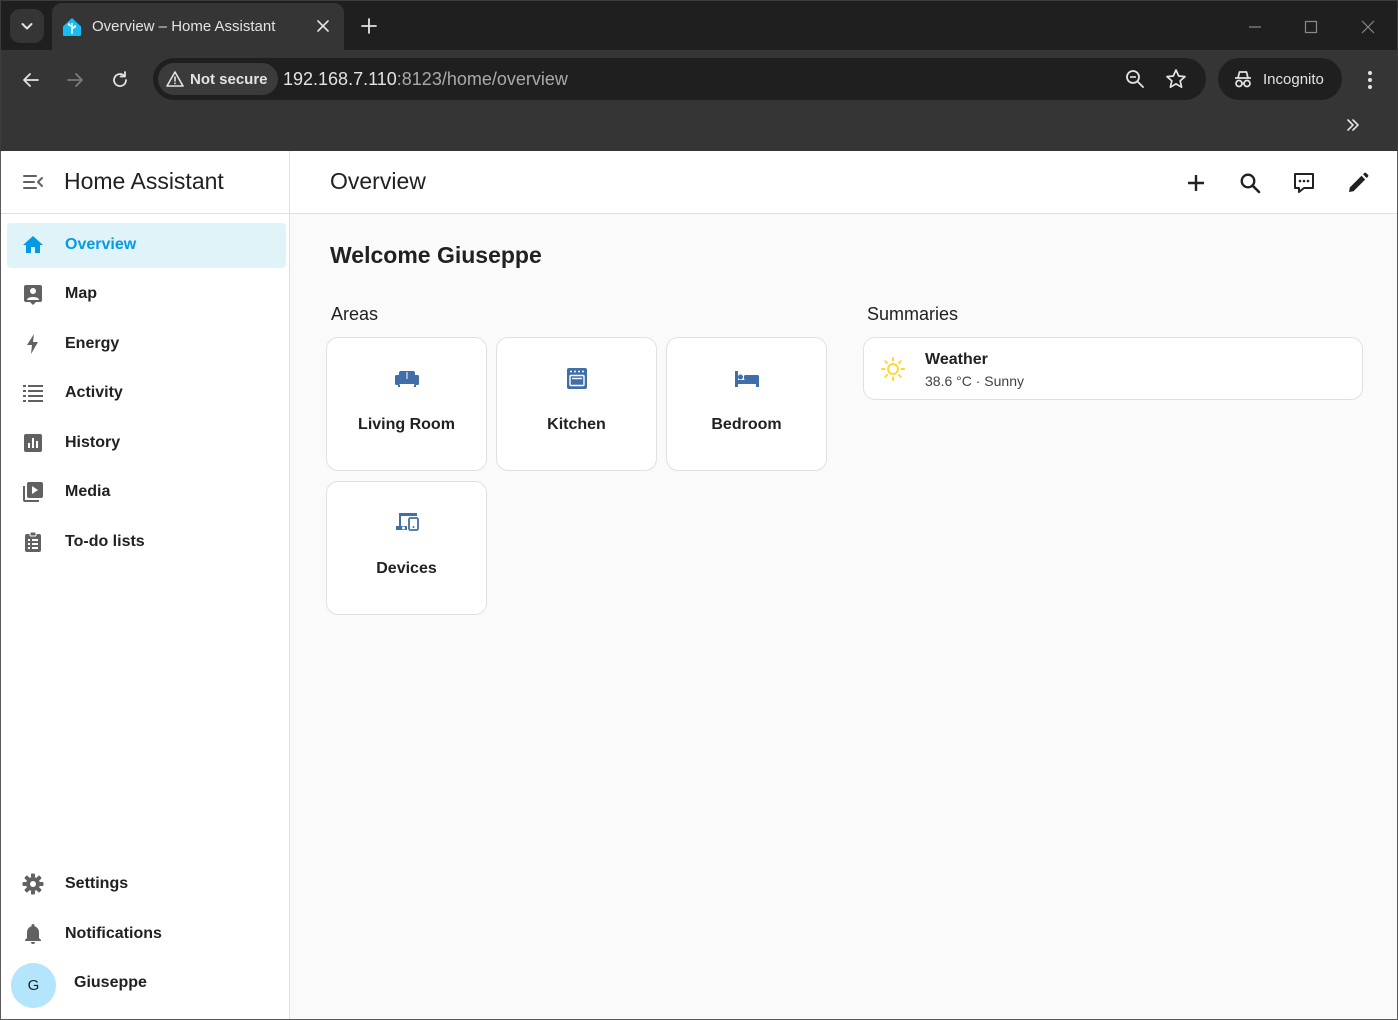 The width and height of the screenshot is (1398, 1020). Describe the element at coordinates (229, 79) in the screenshot. I see `security-label: Not secure` at that location.